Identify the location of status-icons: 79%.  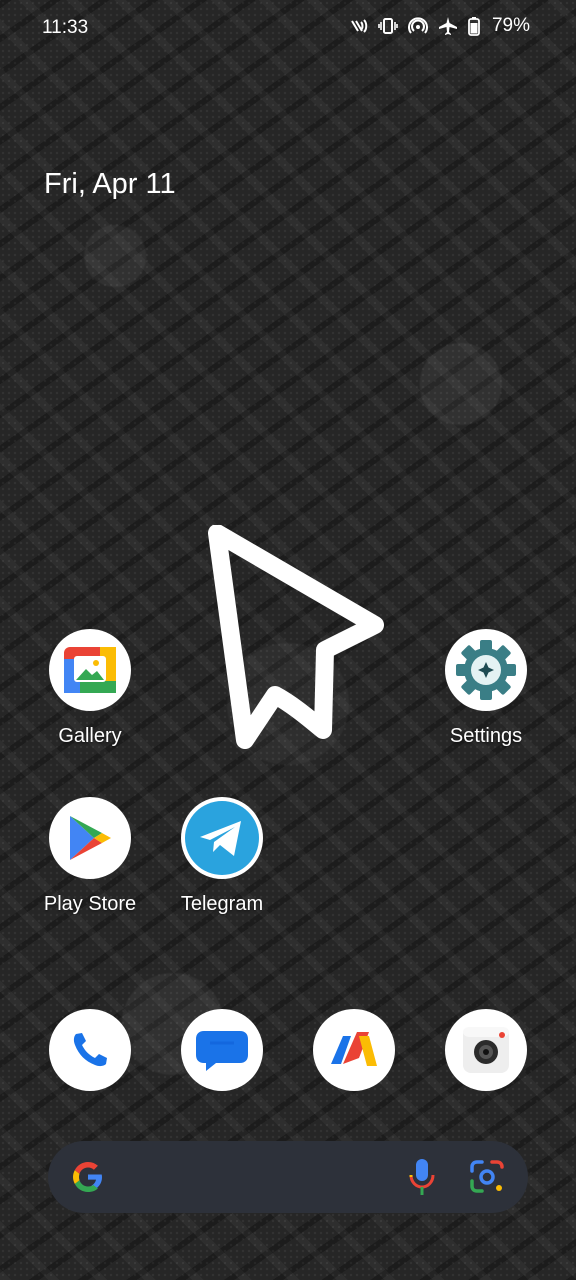
(440, 26).